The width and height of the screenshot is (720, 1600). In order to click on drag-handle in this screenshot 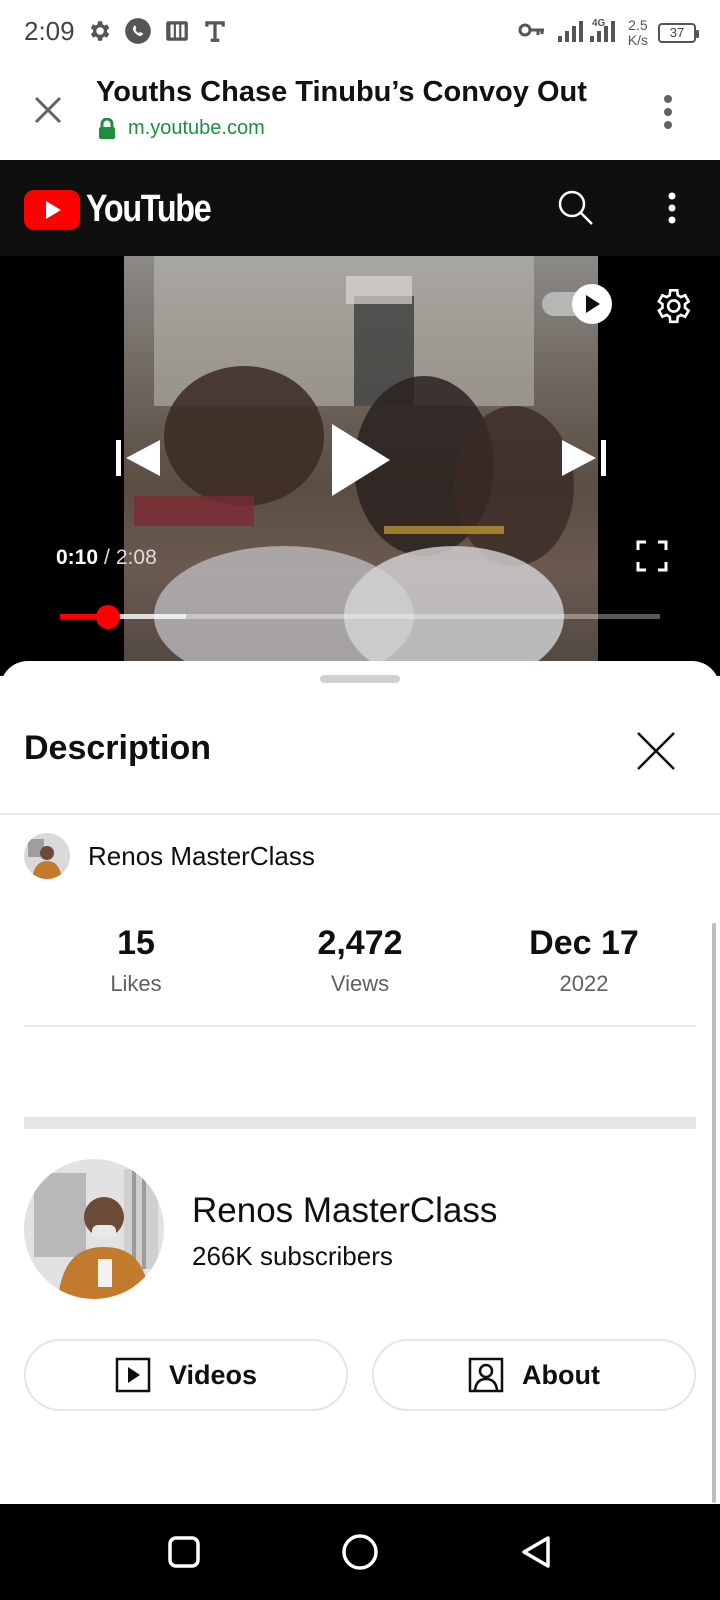, I will do `click(360, 679)`.